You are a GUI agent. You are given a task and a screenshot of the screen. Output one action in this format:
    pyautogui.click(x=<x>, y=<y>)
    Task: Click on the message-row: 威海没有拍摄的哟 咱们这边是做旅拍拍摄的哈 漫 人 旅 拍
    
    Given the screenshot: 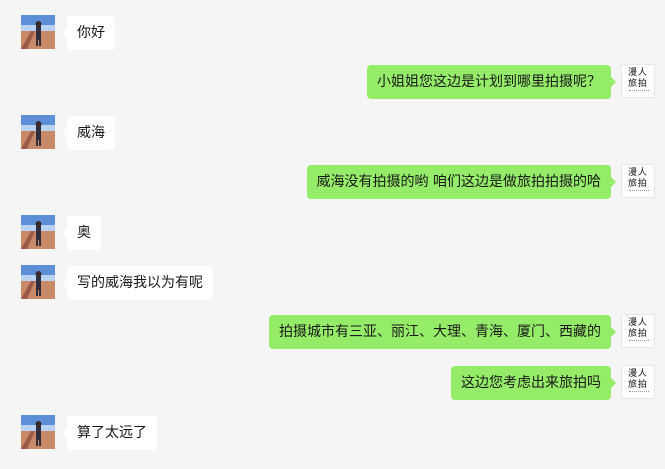 What is the action you would take?
    pyautogui.click(x=332, y=184)
    